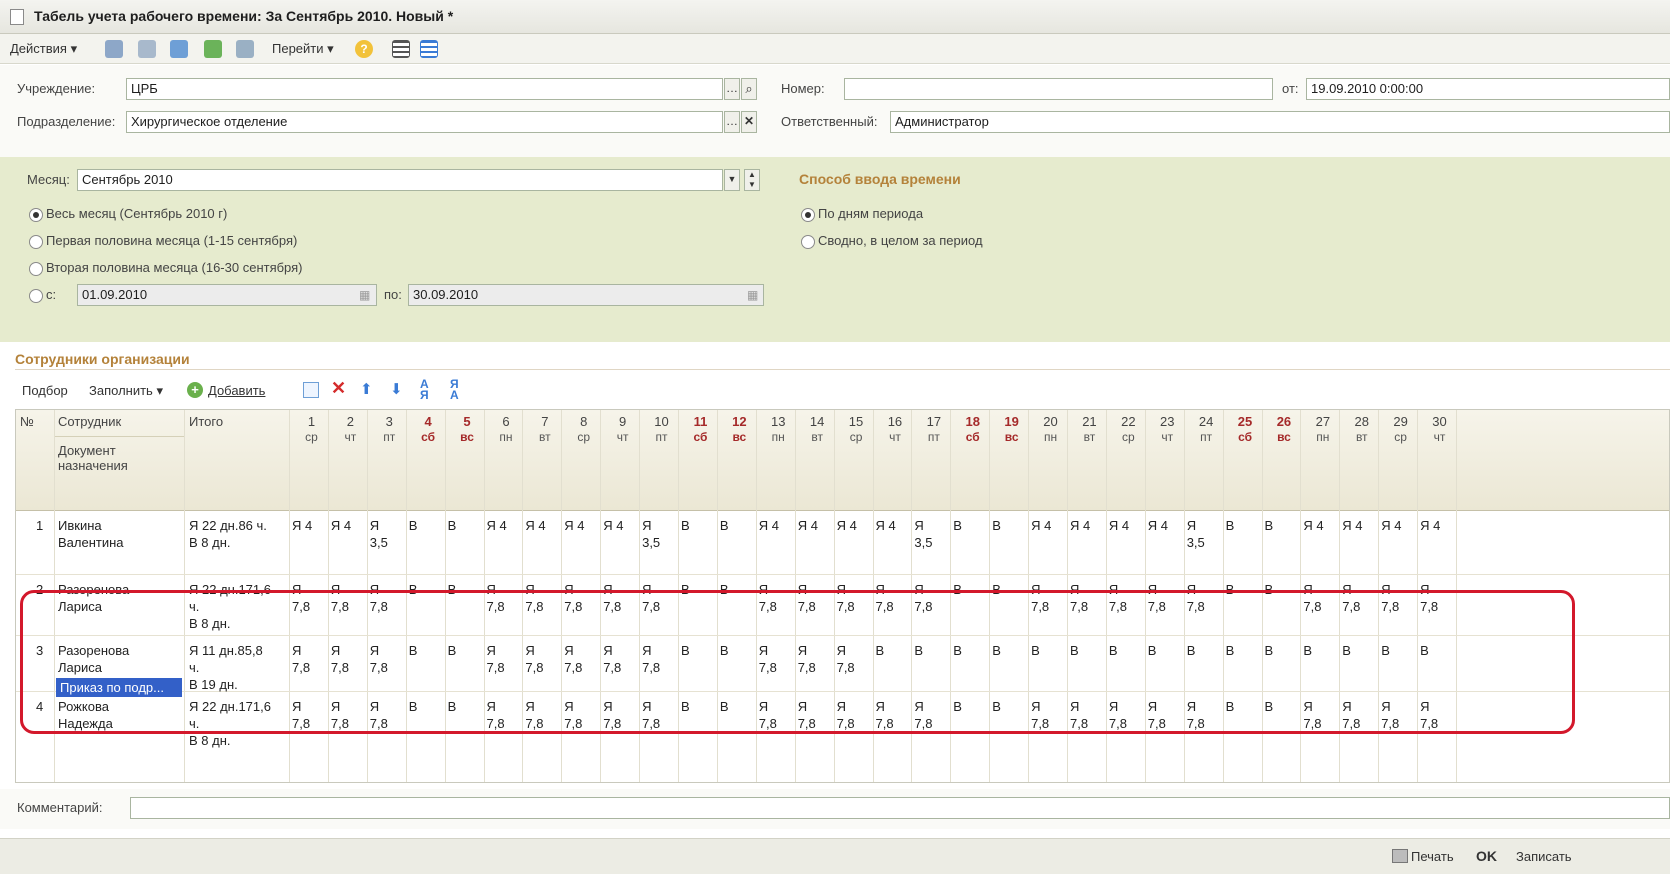 This screenshot has height=874, width=1670. What do you see at coordinates (972, 421) in the screenshot?
I see `day-number: 18` at bounding box center [972, 421].